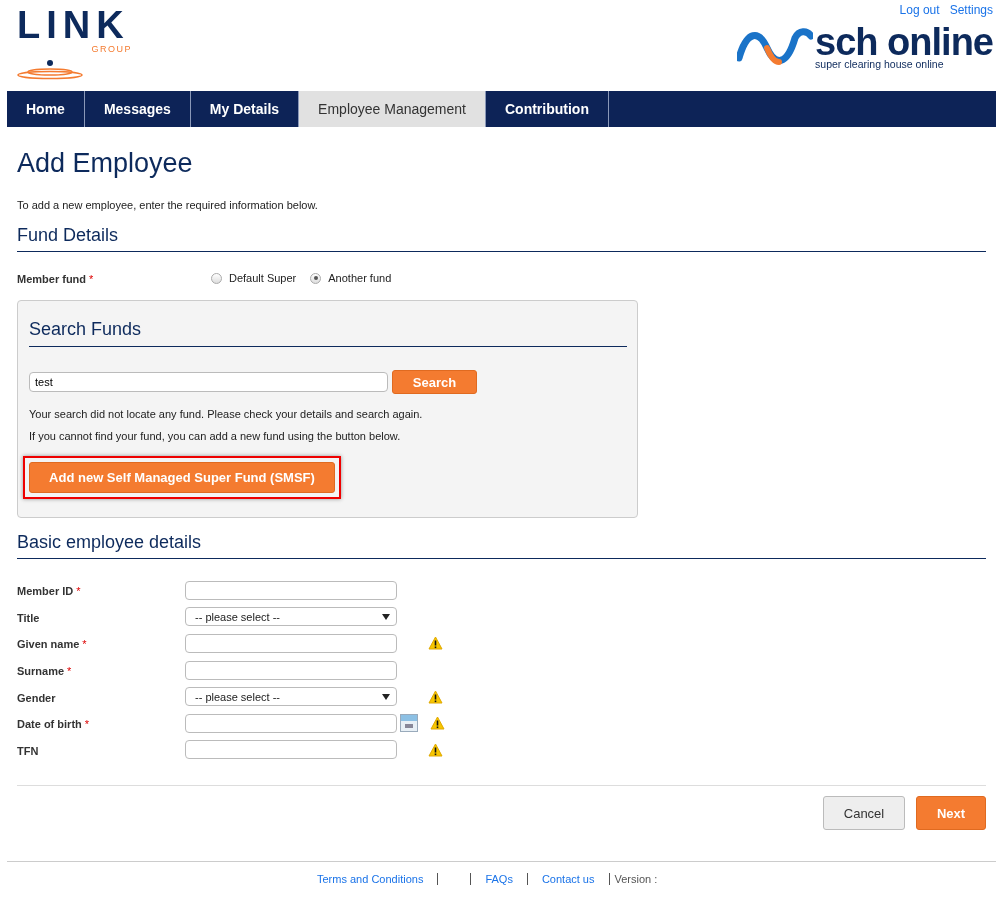 This screenshot has height=917, width=1003. Describe the element at coordinates (137, 109) in the screenshot. I see `nav-tab: Messages` at that location.